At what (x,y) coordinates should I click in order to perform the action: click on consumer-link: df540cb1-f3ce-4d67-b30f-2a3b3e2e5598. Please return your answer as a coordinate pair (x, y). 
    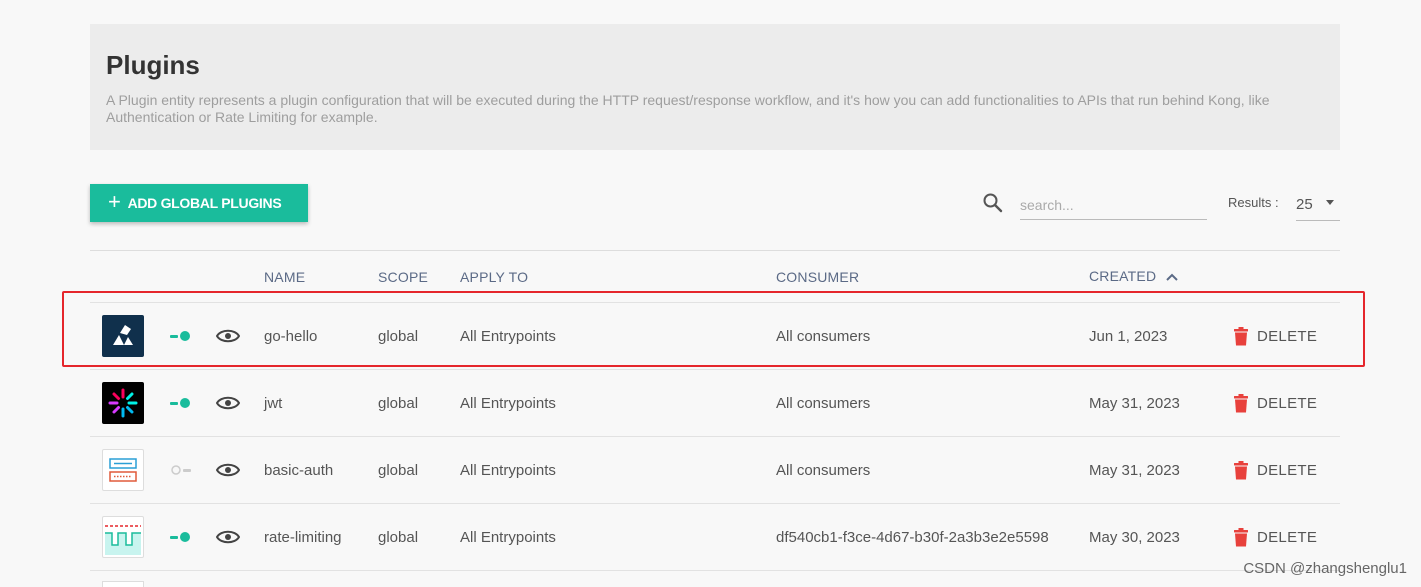
    Looking at the image, I should click on (912, 537).